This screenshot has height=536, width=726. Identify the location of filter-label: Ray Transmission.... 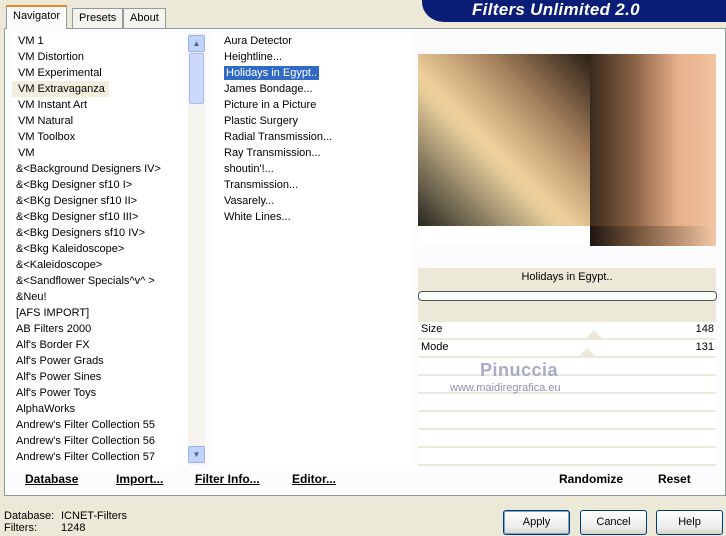
(272, 153).